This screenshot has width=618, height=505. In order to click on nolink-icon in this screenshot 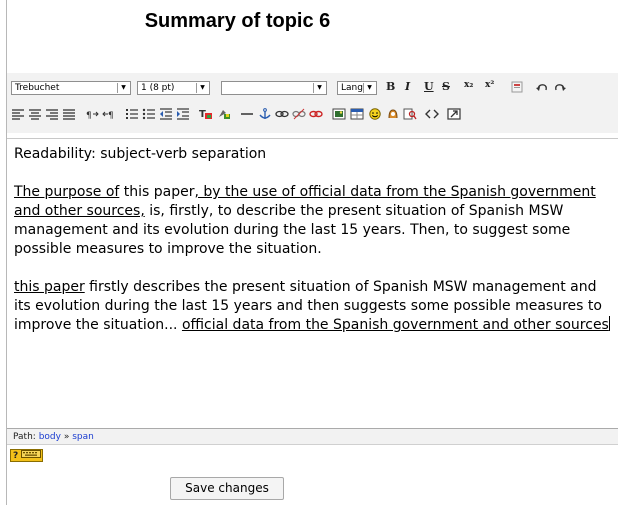, I will do `click(316, 114)`.